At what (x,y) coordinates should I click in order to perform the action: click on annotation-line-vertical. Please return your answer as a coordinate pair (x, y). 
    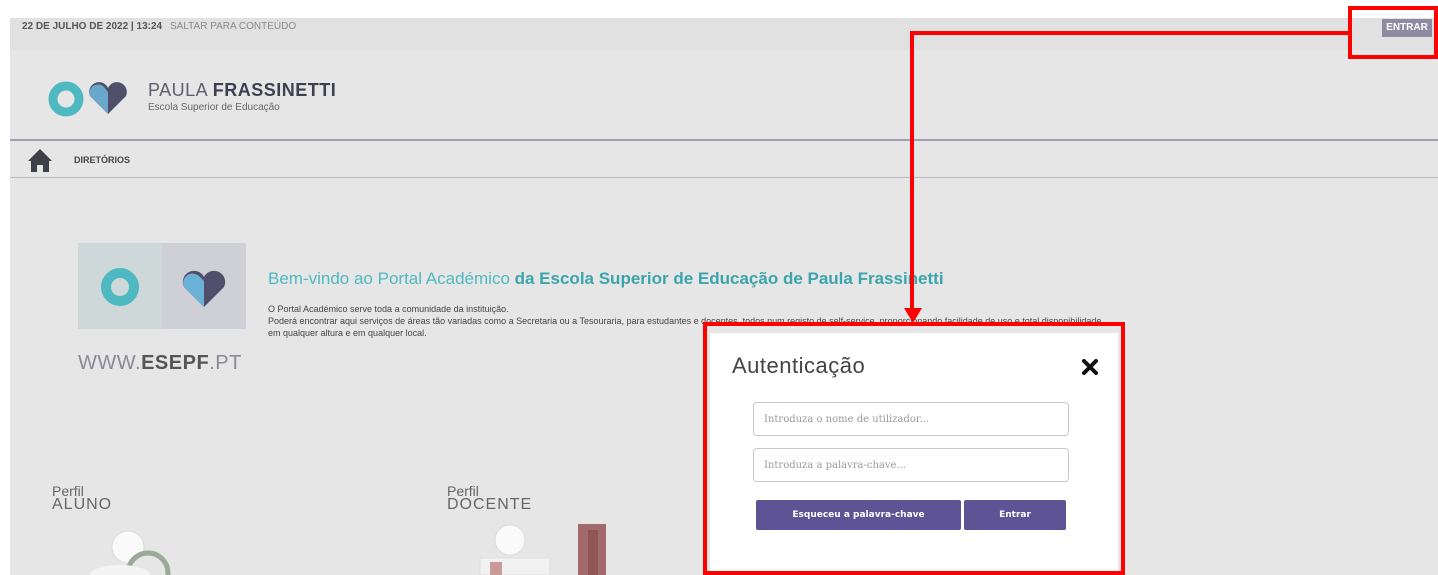
    Looking at the image, I should click on (912, 171).